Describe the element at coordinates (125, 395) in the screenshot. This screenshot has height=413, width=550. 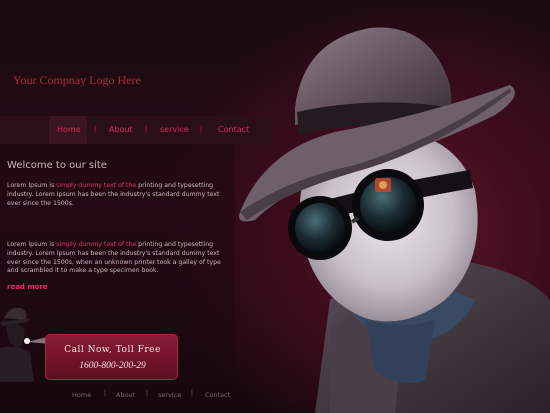
I see `footer-link-about: About` at that location.